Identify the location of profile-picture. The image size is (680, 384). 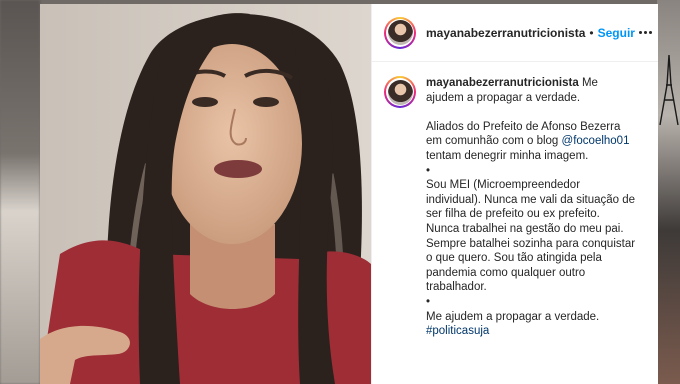
(400, 32).